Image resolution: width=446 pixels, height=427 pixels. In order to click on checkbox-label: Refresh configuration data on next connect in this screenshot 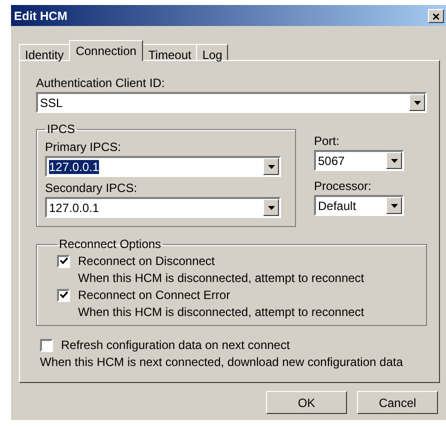, I will do `click(175, 345)`.